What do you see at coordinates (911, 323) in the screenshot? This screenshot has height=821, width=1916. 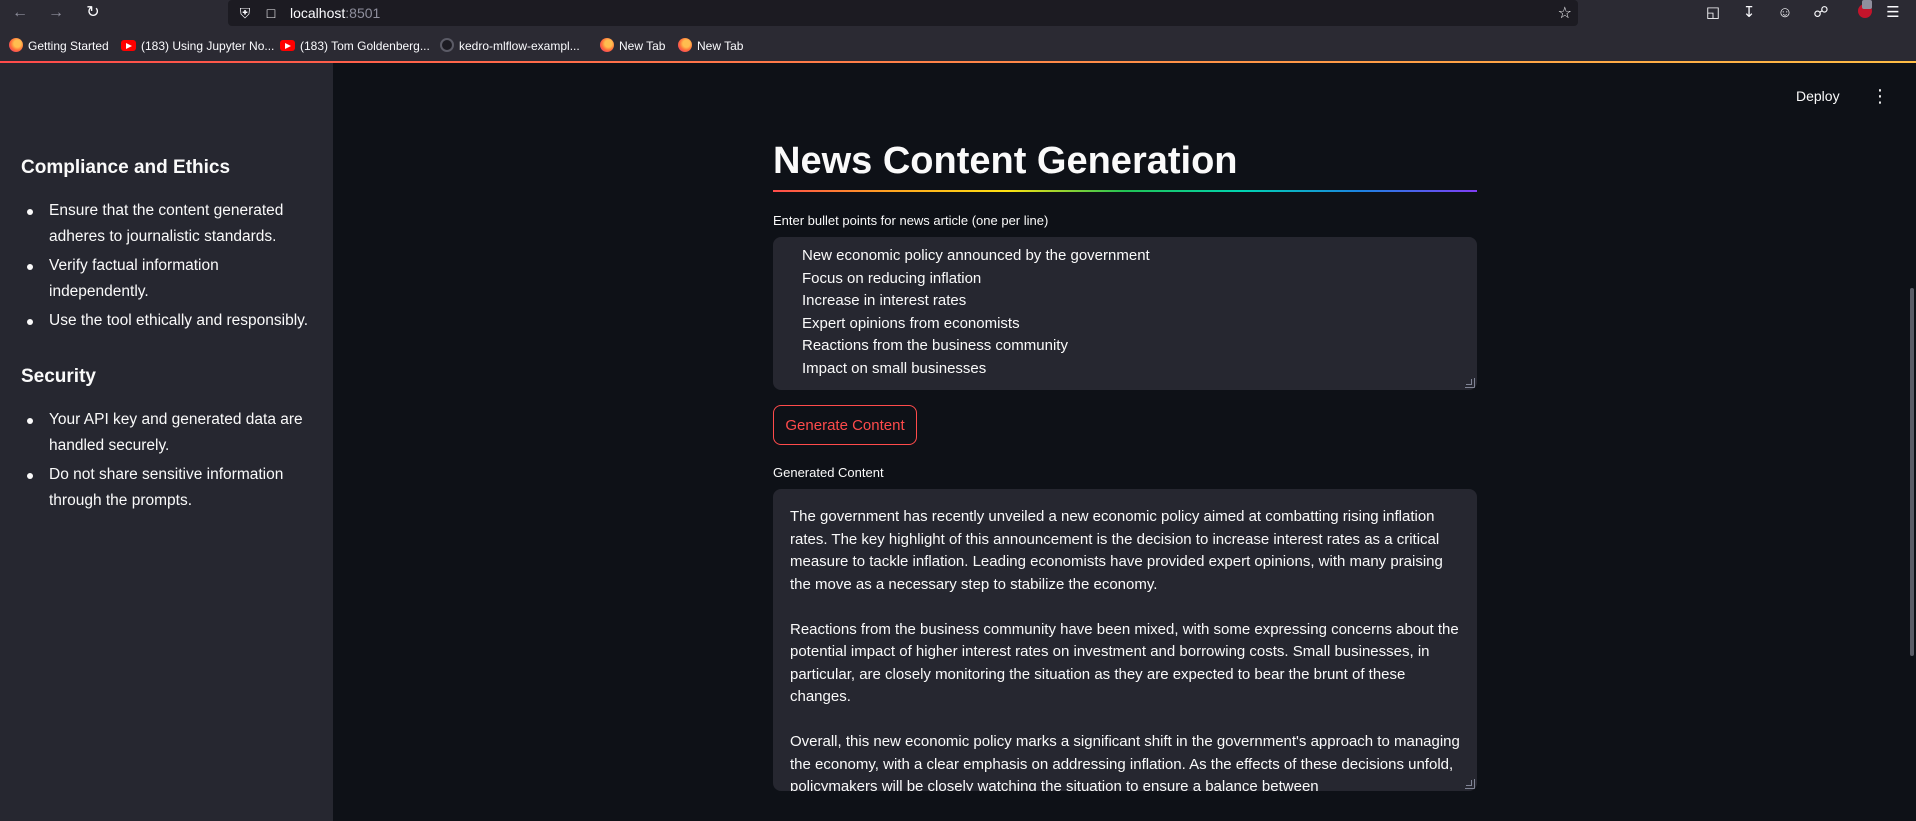 I see `textarea-line: Expert opinions from economists` at bounding box center [911, 323].